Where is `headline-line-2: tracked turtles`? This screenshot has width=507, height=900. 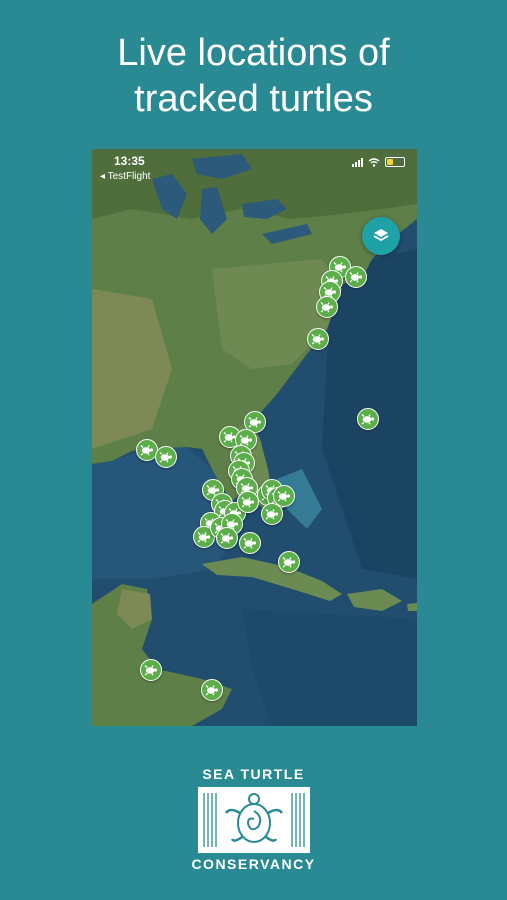 headline-line-2: tracked turtles is located at coordinates (253, 99).